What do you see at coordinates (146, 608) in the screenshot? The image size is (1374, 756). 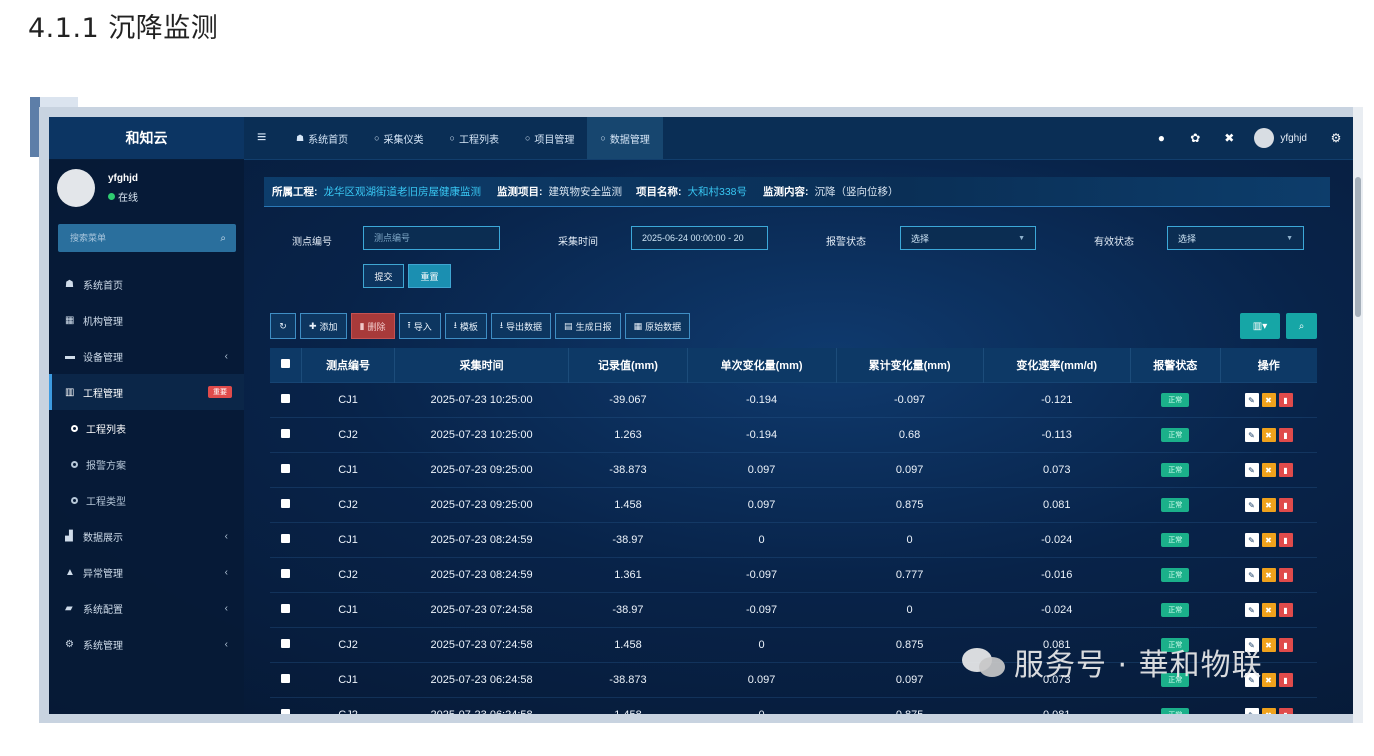 I see `sidebar-item-config: ▰ 系统配置 ‹` at bounding box center [146, 608].